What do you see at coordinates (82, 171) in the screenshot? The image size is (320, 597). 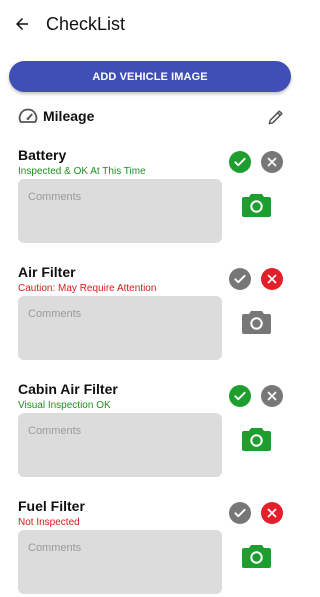 I see `item-status: Inspected & OK At This Time` at bounding box center [82, 171].